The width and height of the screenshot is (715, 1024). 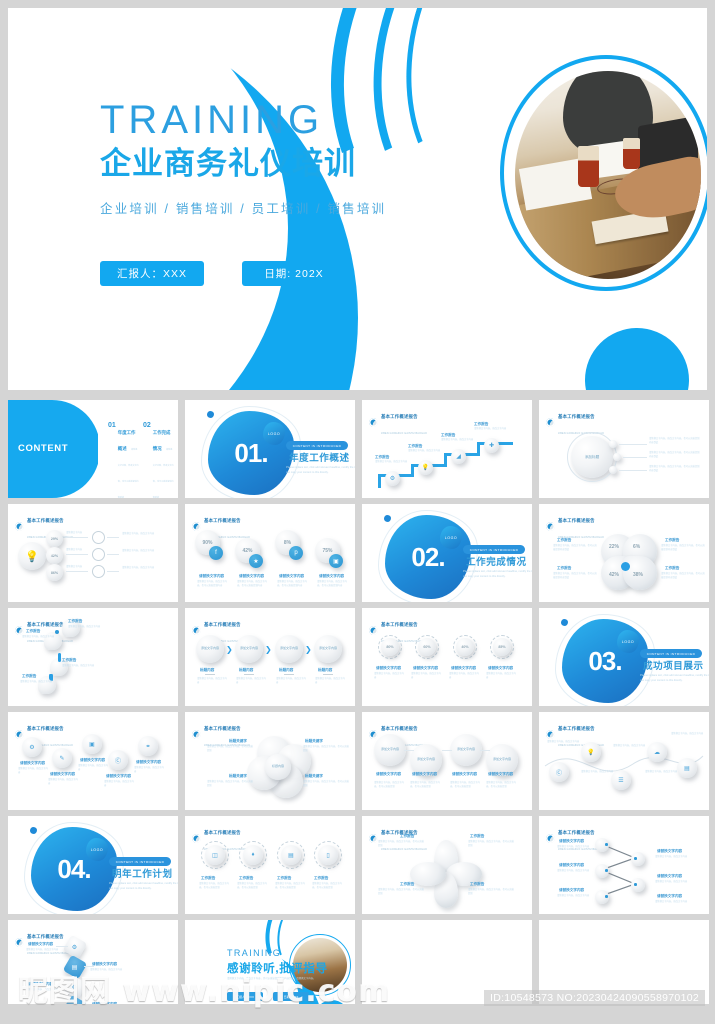 I want to click on server-icon: ◫, so click(x=215, y=855).